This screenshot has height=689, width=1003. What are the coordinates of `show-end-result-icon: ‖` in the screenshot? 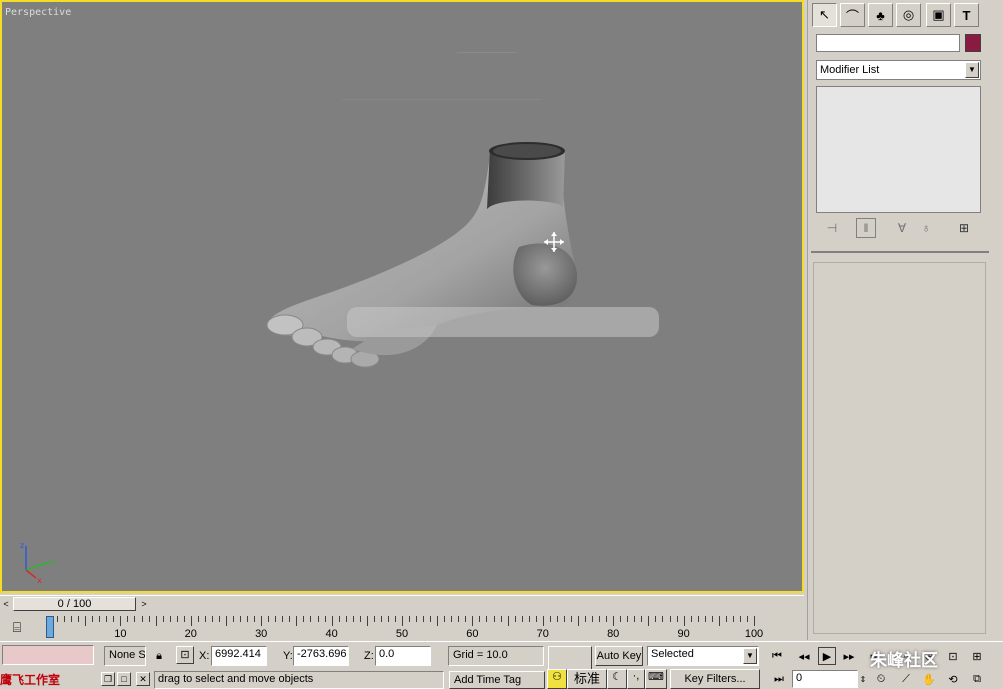 It's located at (866, 228).